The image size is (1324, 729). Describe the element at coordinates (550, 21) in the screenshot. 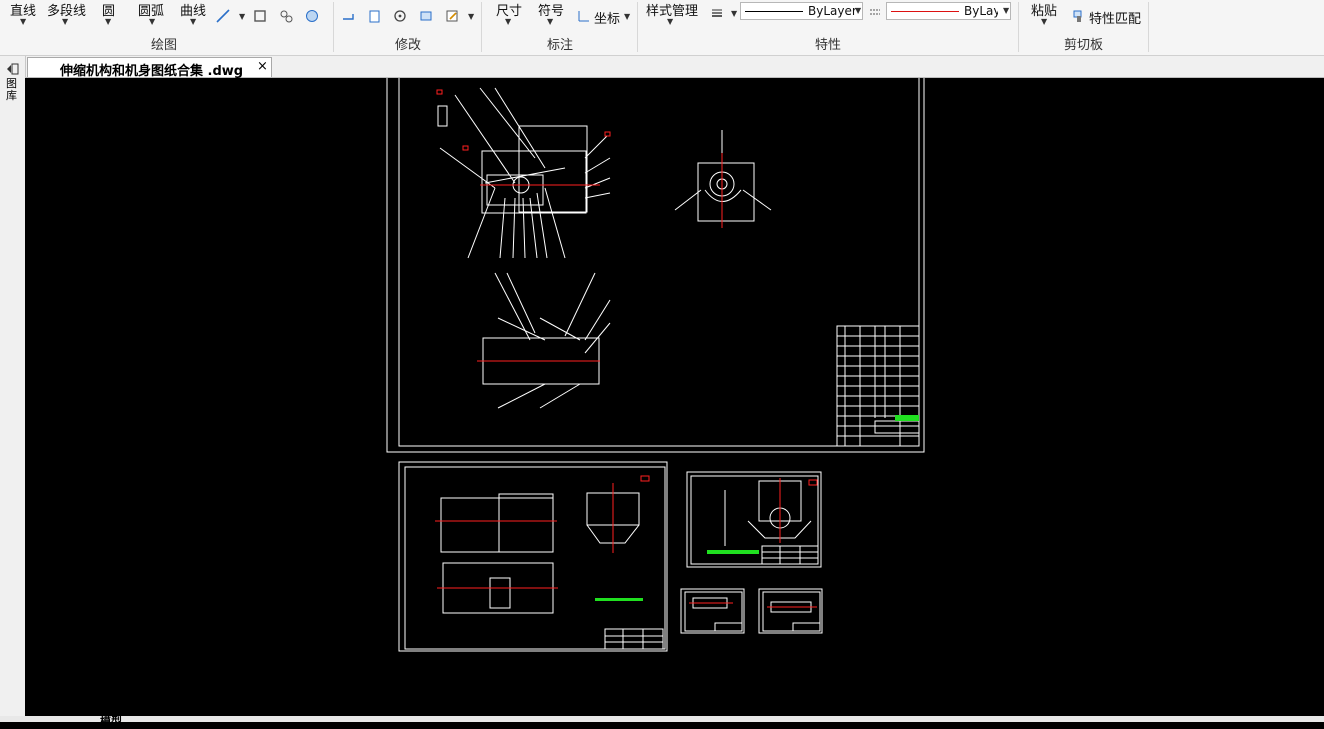

I see `symbol-dropdown-icon: ▼` at that location.